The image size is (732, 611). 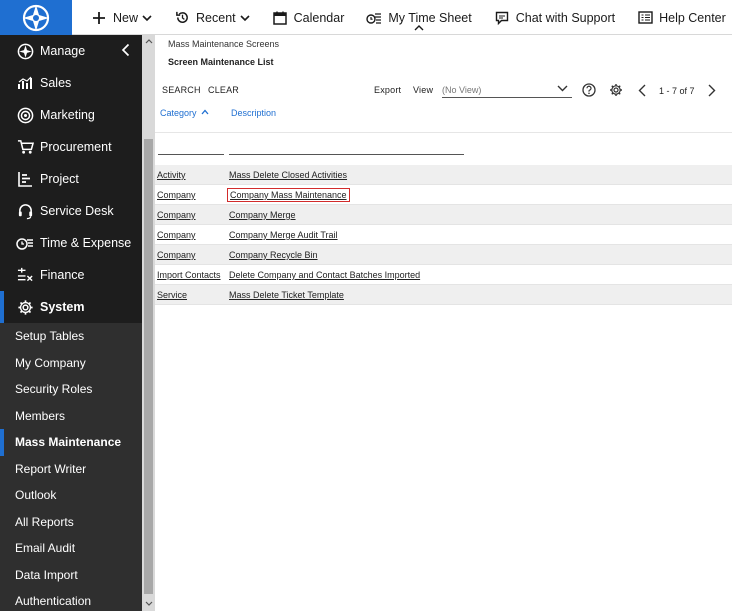 I want to click on sidebar-item-finance: Finance, so click(x=71, y=275).